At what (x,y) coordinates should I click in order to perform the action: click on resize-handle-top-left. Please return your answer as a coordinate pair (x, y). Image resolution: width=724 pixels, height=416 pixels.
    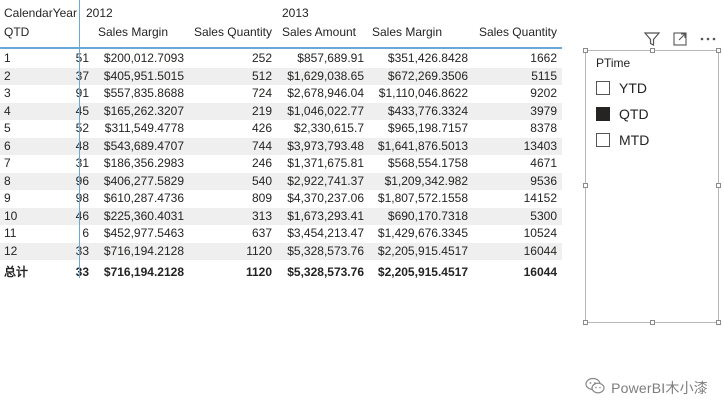
    Looking at the image, I should click on (585, 50).